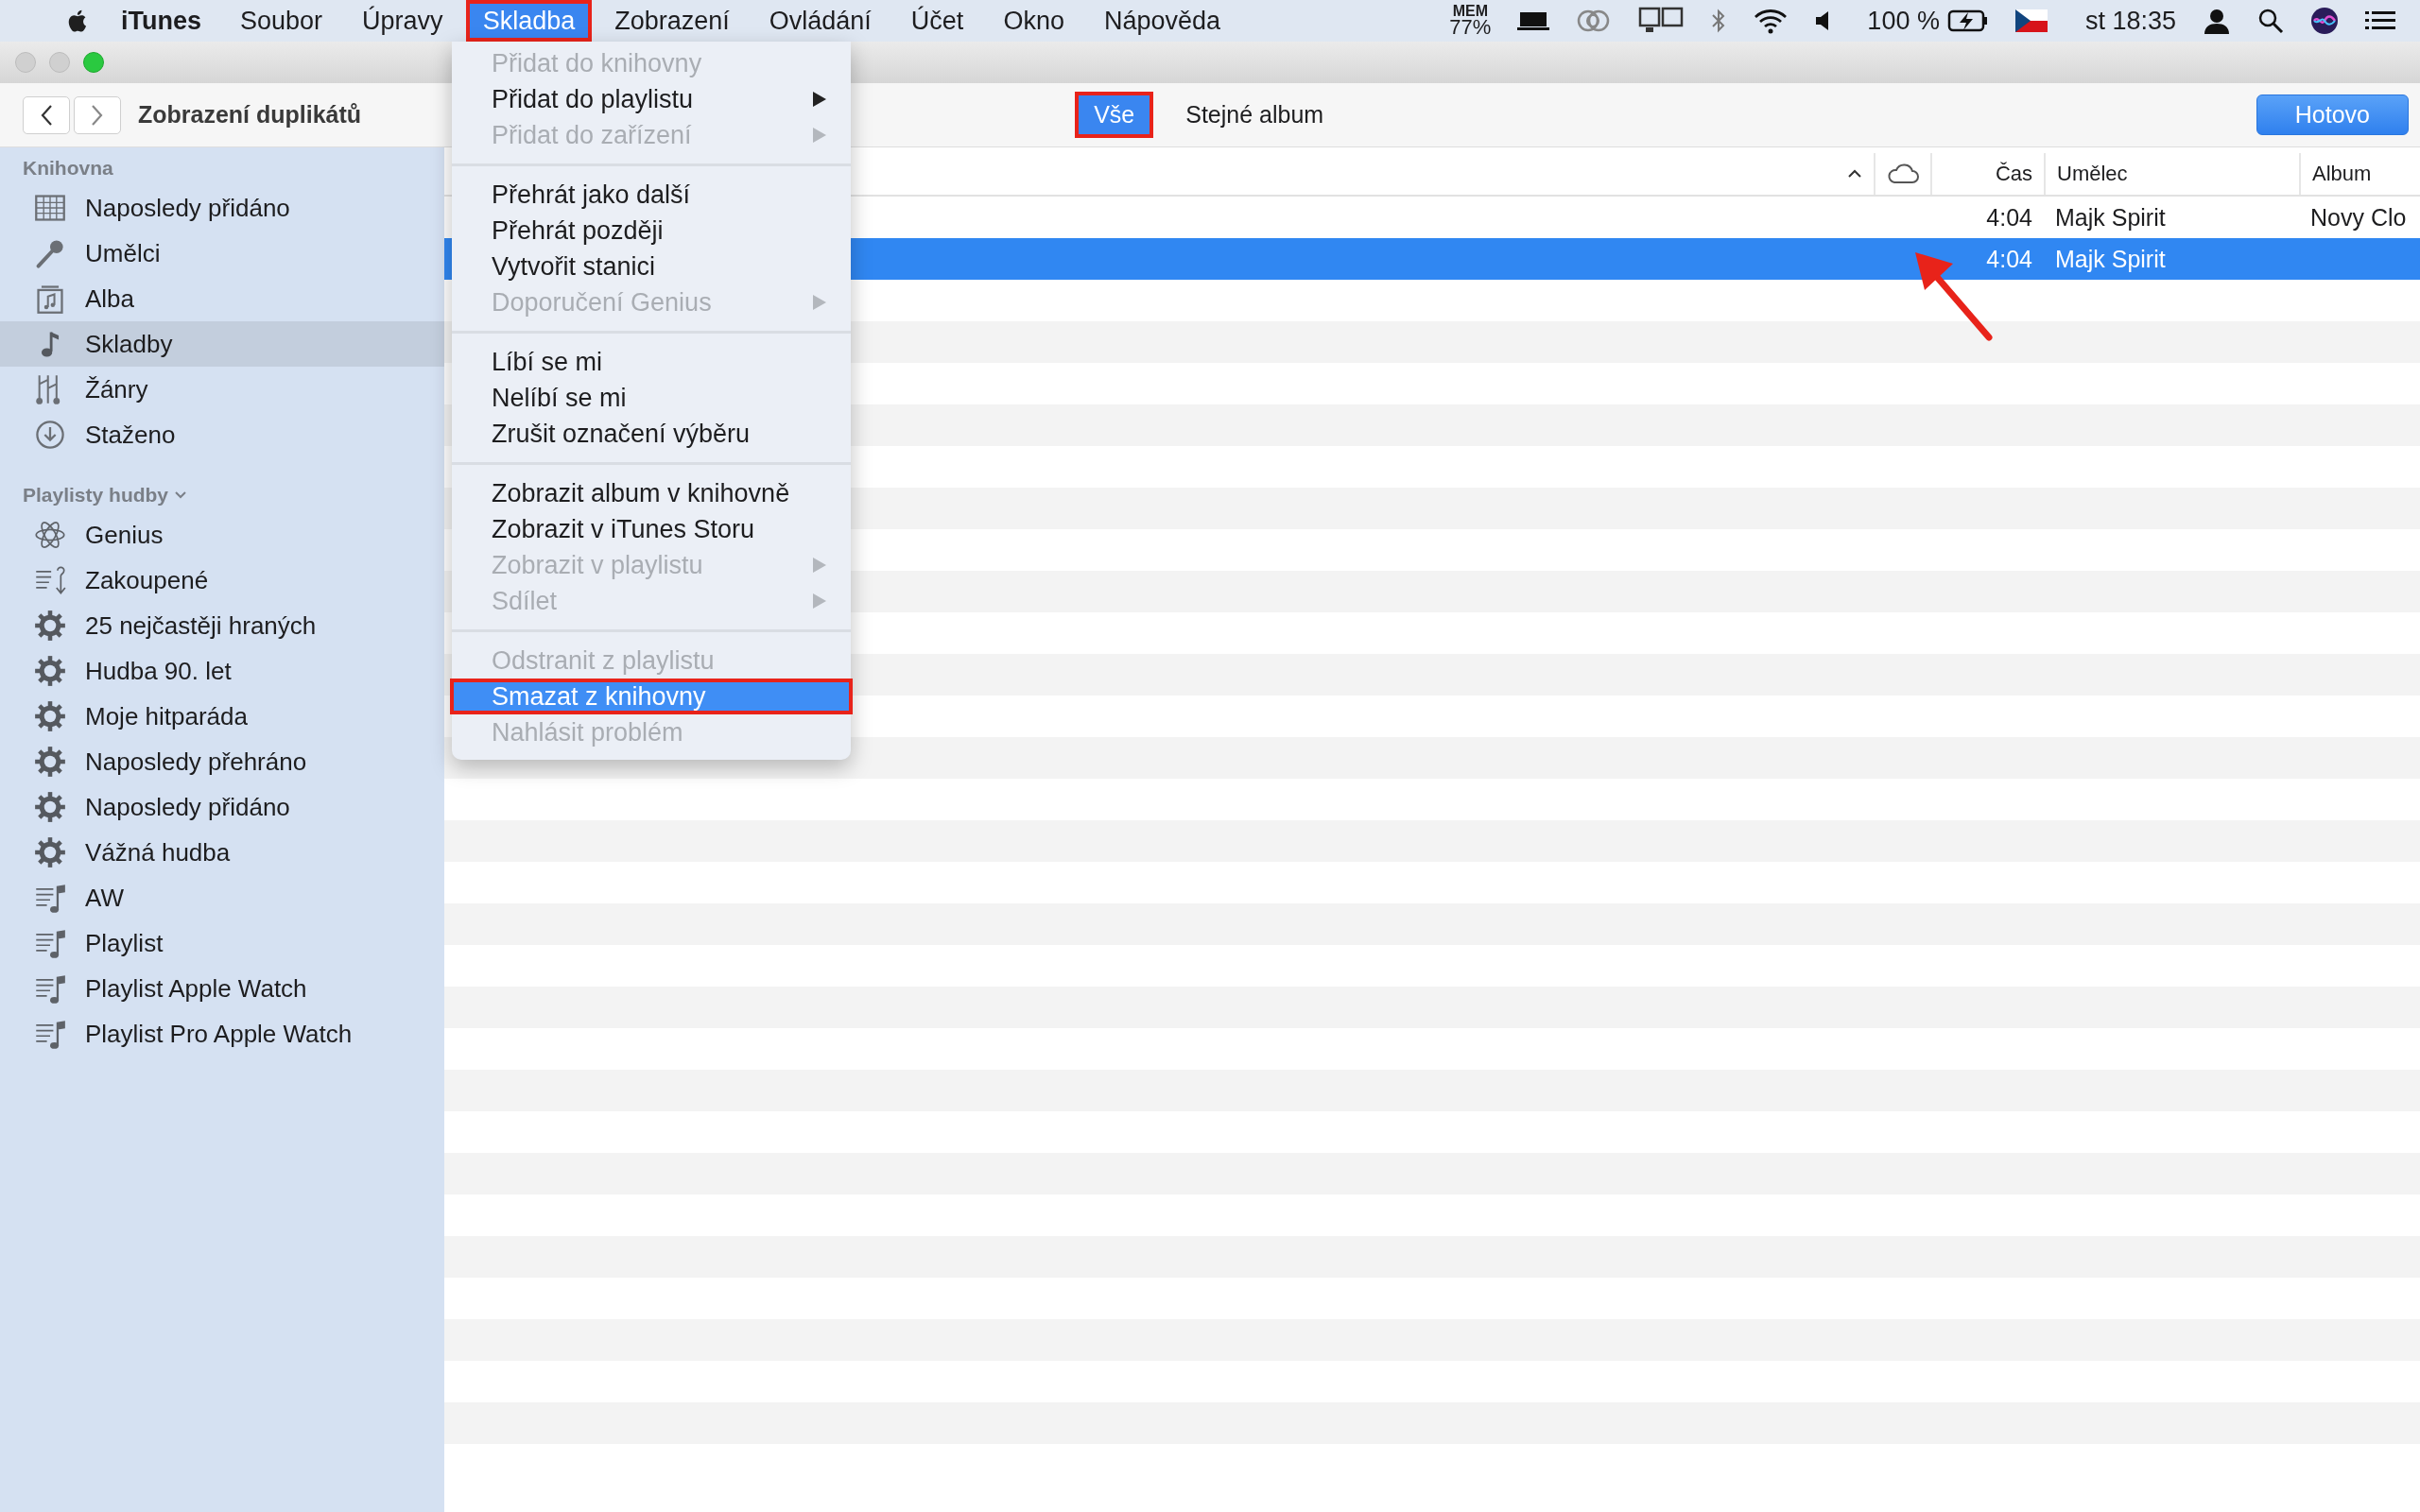 This screenshot has width=2420, height=1512. What do you see at coordinates (222, 434) in the screenshot?
I see `sidebar-item: Staženo` at bounding box center [222, 434].